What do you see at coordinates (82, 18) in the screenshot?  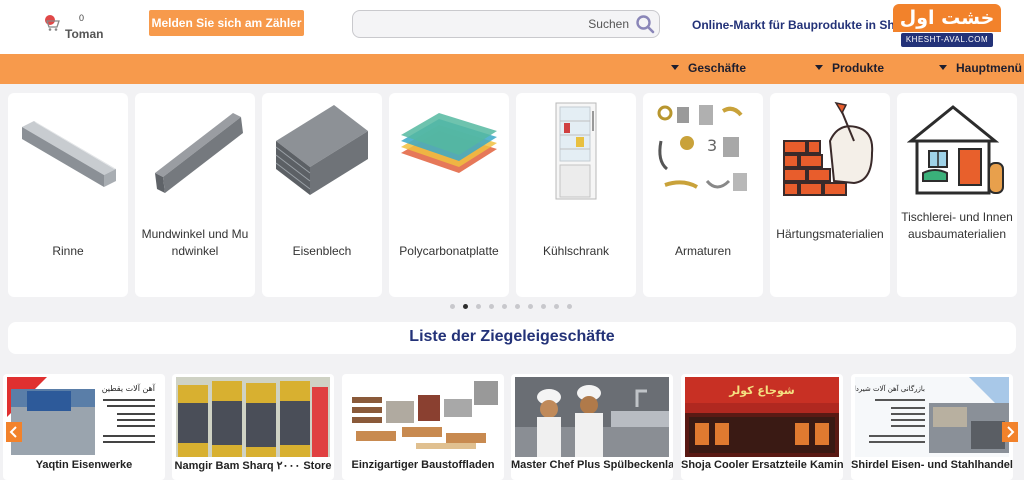 I see `cart-count: 0` at bounding box center [82, 18].